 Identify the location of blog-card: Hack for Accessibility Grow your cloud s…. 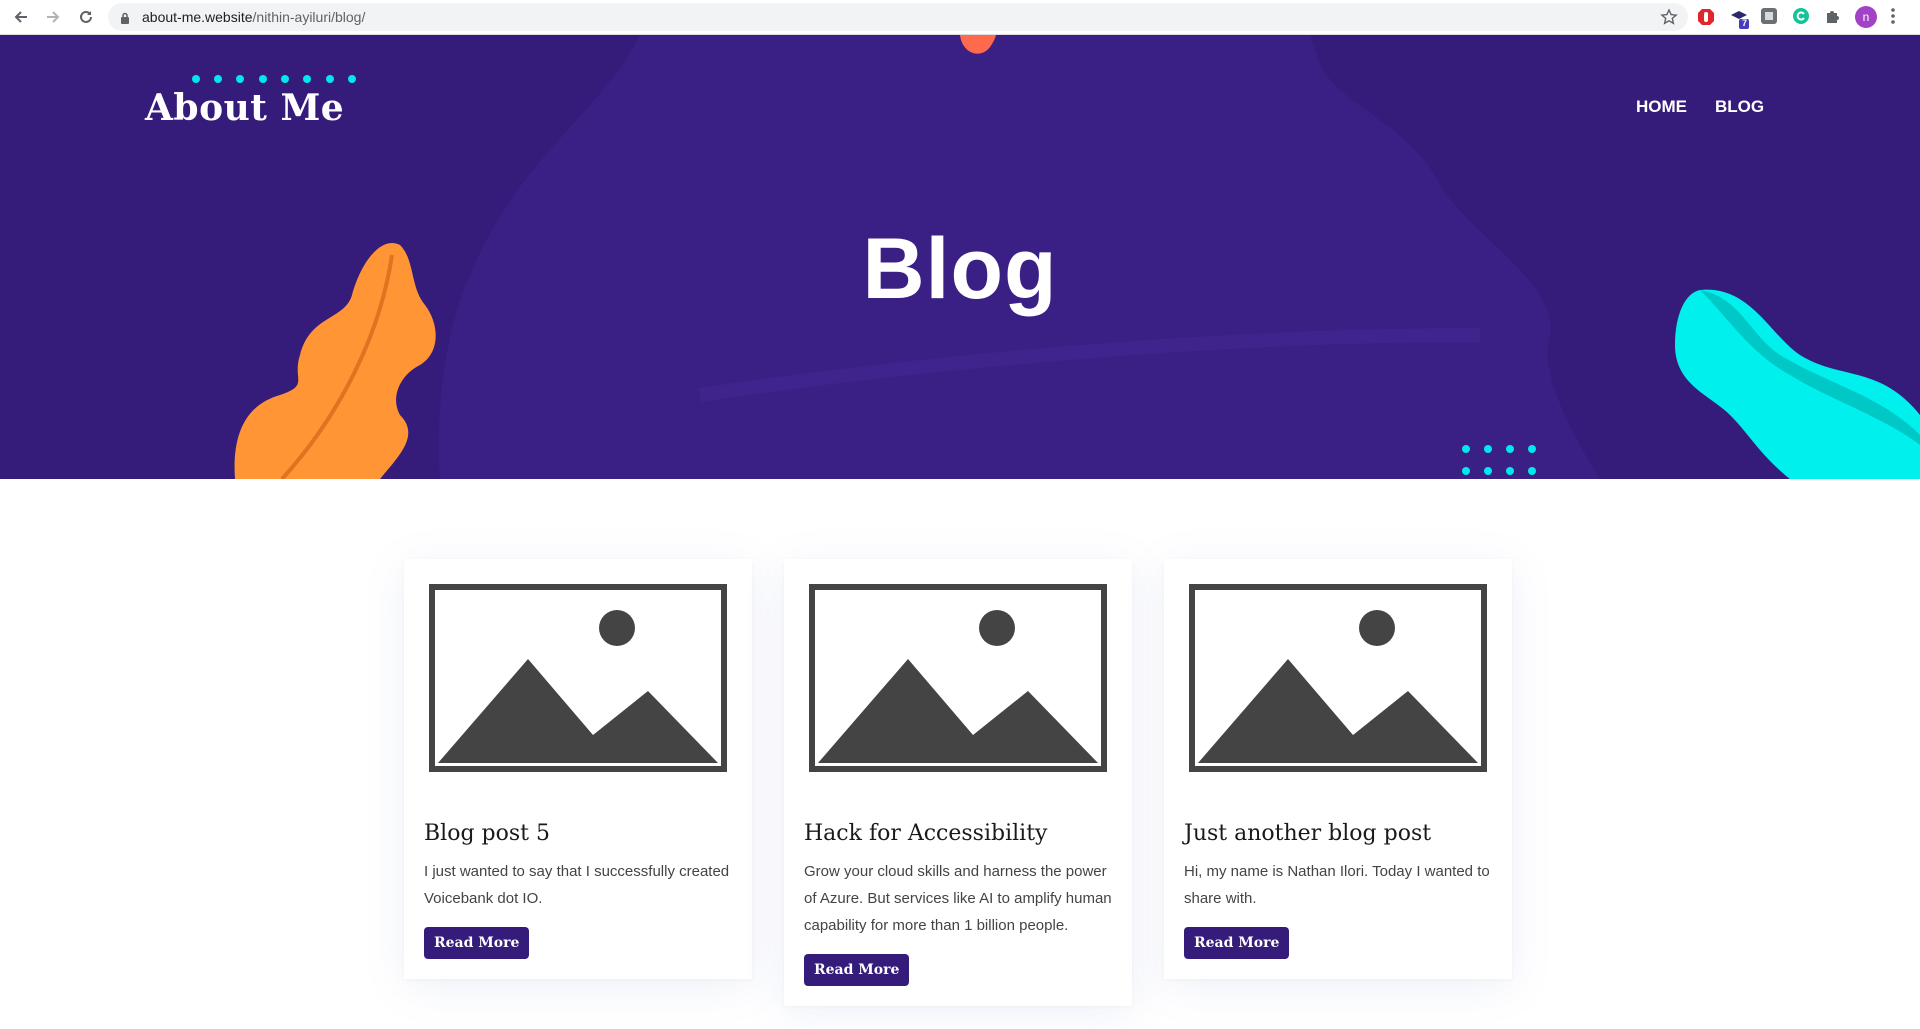
(958, 782).